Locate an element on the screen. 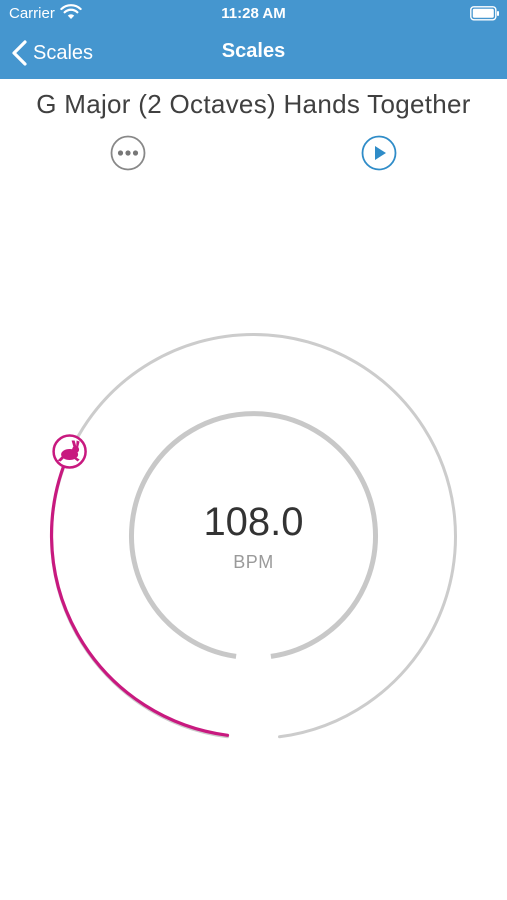  more-options-icon is located at coordinates (128, 153).